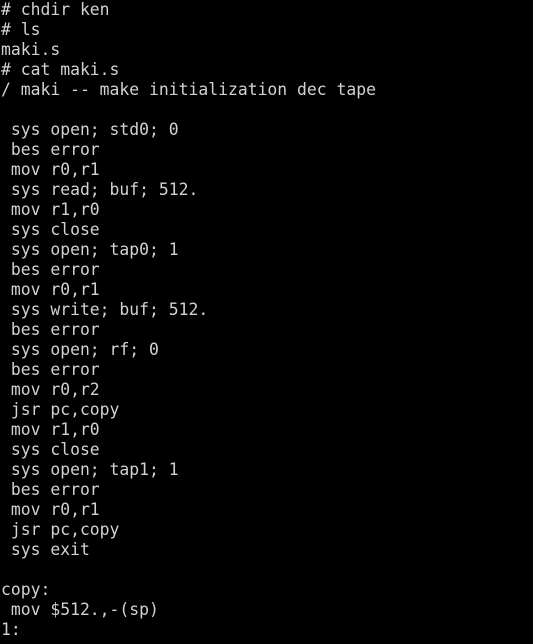  What do you see at coordinates (105, 309) in the screenshot?
I see `terminal-line: sys write; buf; 512.` at bounding box center [105, 309].